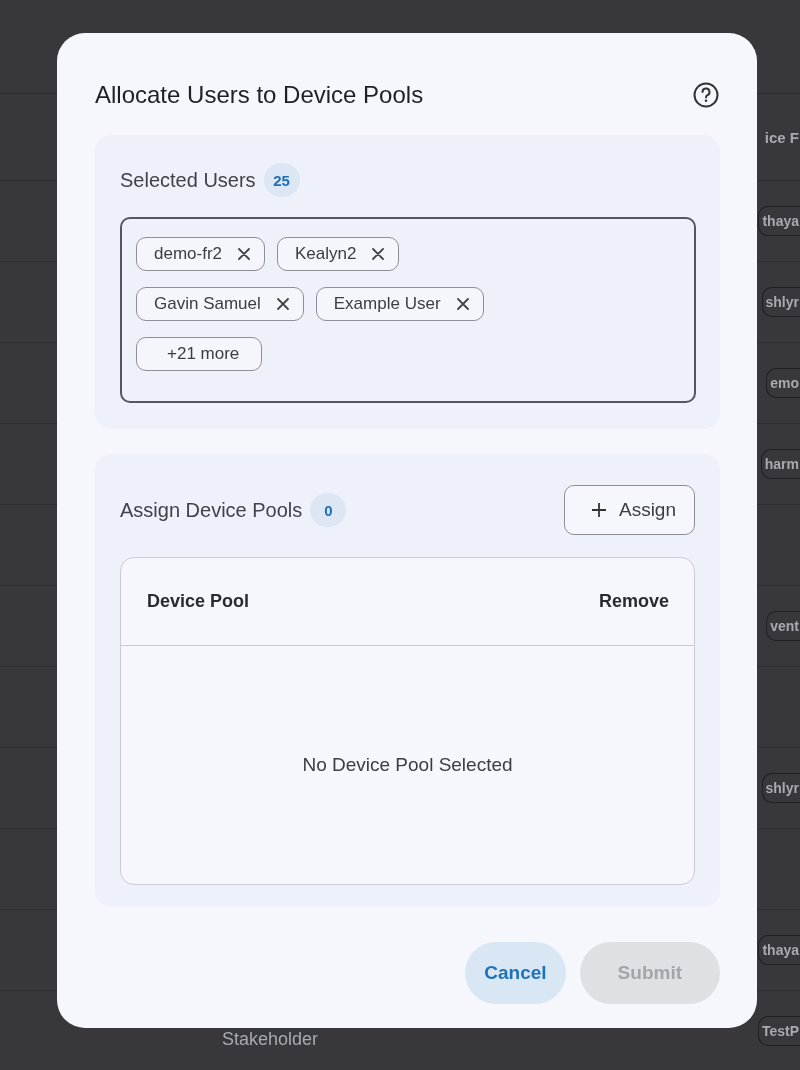  What do you see at coordinates (259, 95) in the screenshot?
I see `dialog-title: Allocate Users to Device Pools` at bounding box center [259, 95].